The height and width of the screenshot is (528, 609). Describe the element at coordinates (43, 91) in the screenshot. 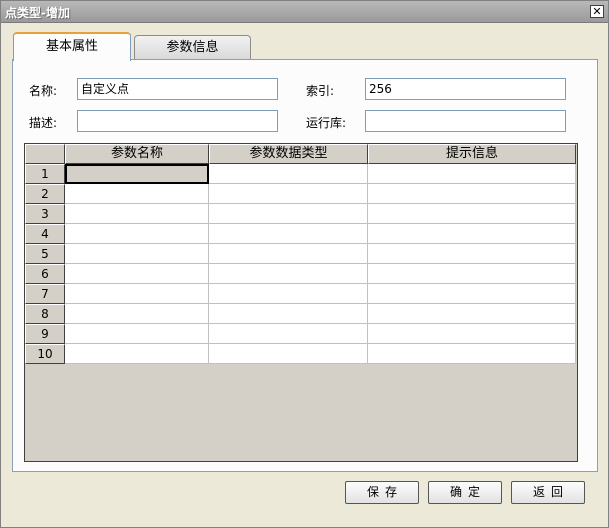

I see `name-label: 名称:` at that location.